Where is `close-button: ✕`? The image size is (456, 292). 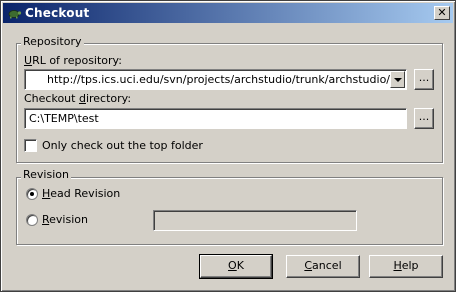 close-button: ✕ is located at coordinates (442, 13).